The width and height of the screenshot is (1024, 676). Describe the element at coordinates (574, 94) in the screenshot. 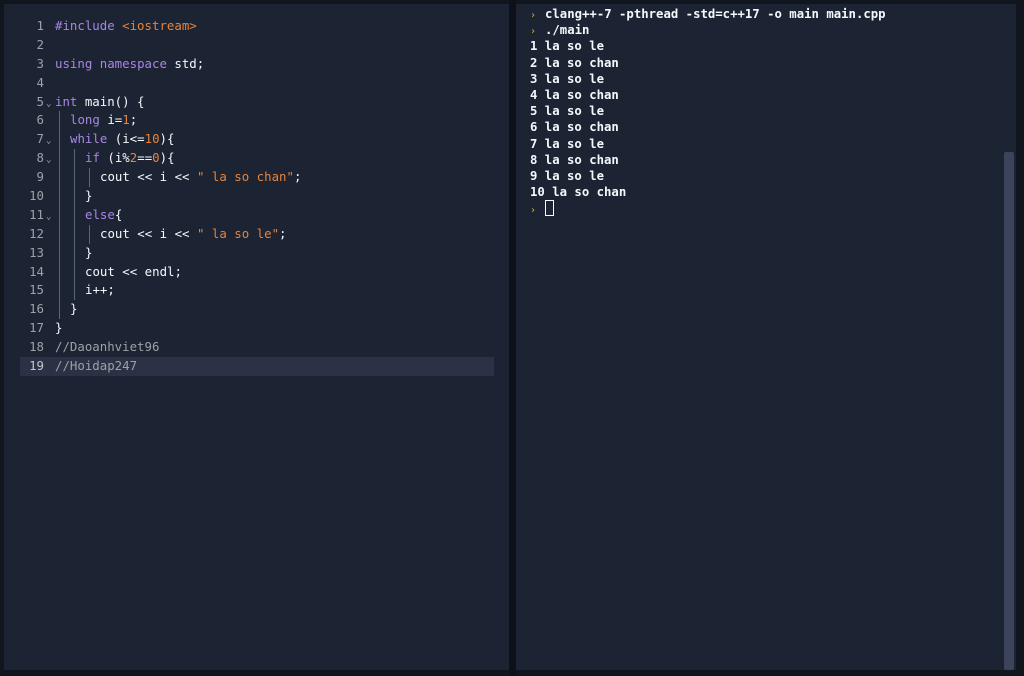

I see `console-text: 4 la so chan` at that location.